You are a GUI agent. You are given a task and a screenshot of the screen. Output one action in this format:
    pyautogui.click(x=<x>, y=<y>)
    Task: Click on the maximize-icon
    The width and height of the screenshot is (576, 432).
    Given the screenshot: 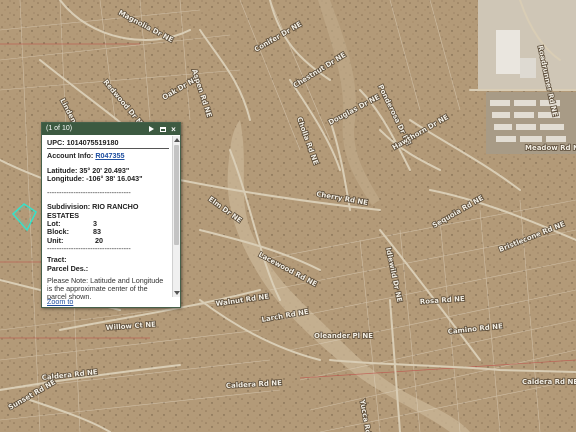 What is the action you would take?
    pyautogui.click(x=162, y=129)
    